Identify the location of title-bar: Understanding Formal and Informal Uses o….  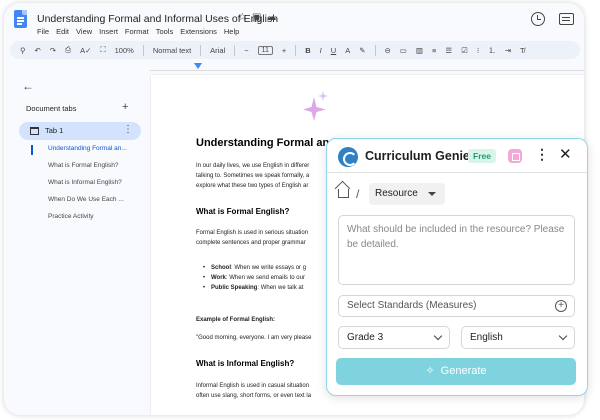
(294, 21).